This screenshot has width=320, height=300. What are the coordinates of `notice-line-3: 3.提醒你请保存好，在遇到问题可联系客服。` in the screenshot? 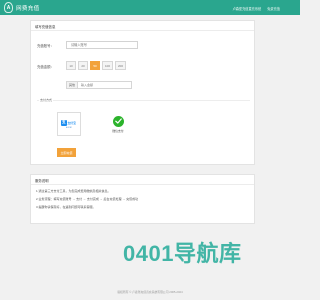 It's located at (66, 207).